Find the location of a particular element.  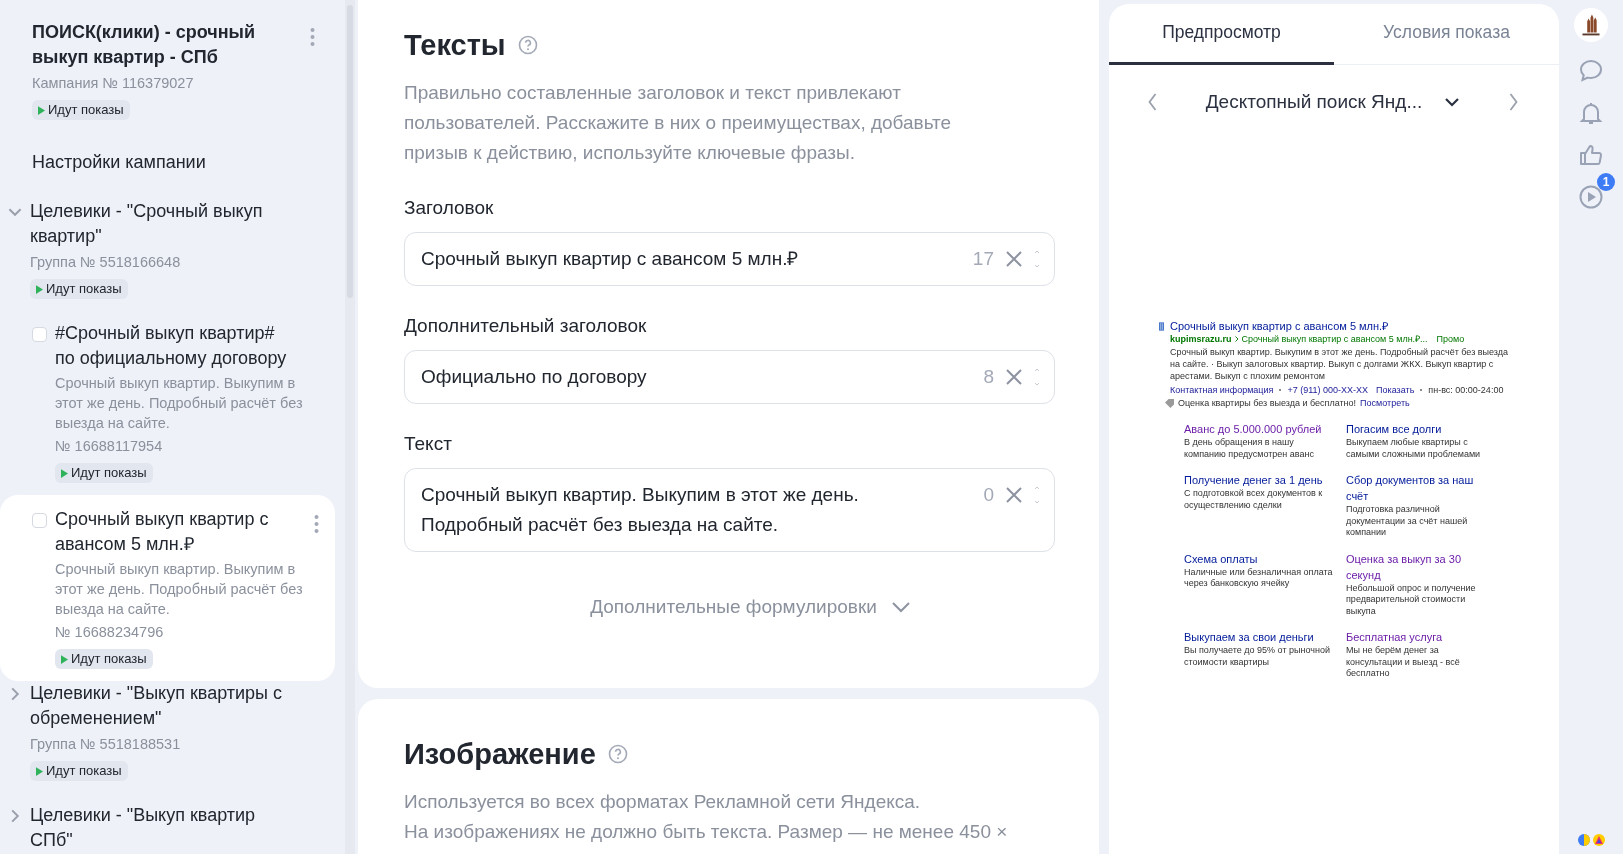

sitelink: Сбор документов за наш счёт is located at coordinates (1421, 488).